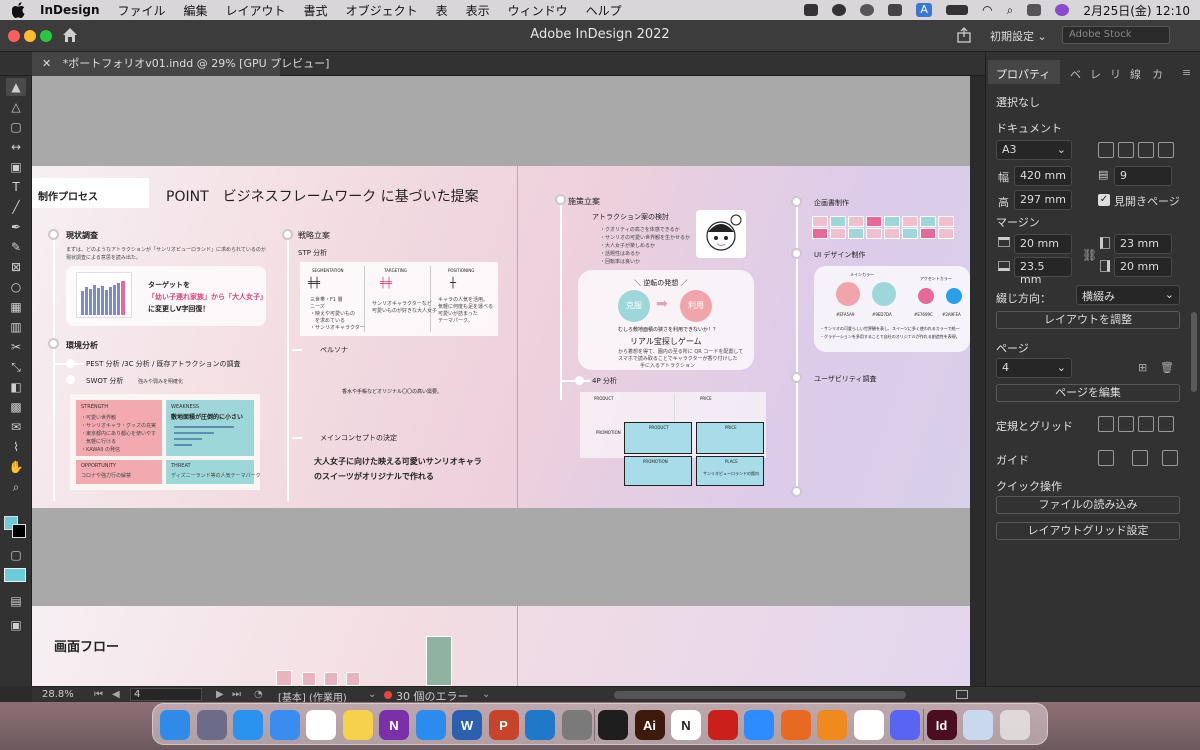 The height and width of the screenshot is (750, 1200). What do you see at coordinates (540, 725) in the screenshot?
I see `vscode-dock-icon` at bounding box center [540, 725].